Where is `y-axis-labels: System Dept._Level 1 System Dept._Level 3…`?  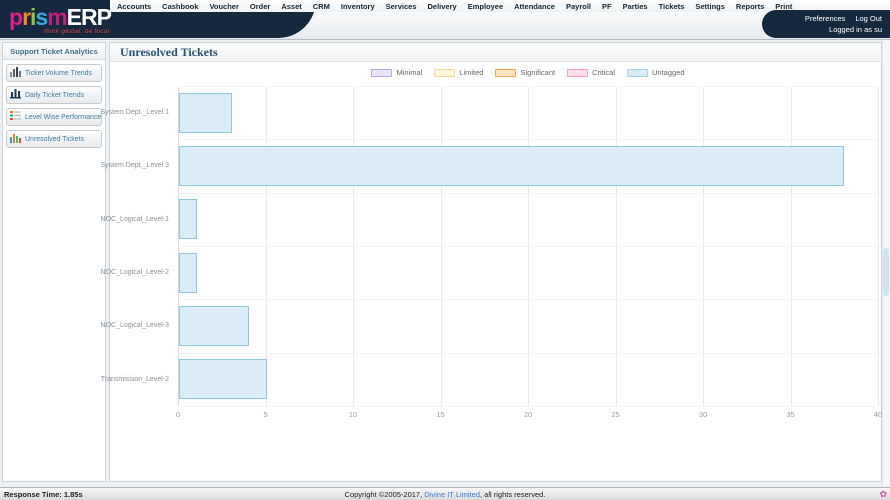
y-axis-labels: System Dept._Level 1 System Dept._Level 3… is located at coordinates (137, 246).